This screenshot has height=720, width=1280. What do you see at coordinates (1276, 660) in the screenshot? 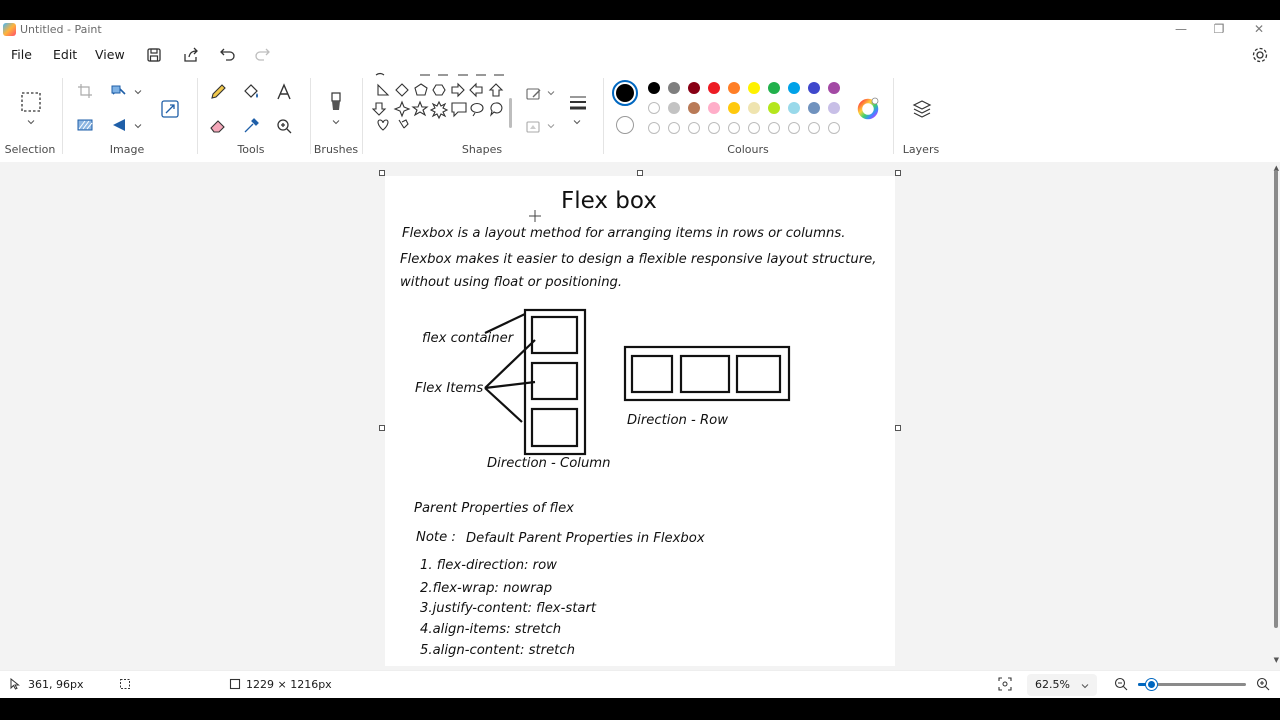
I see `scroll-down-arrow-icon: ▼` at bounding box center [1276, 660].